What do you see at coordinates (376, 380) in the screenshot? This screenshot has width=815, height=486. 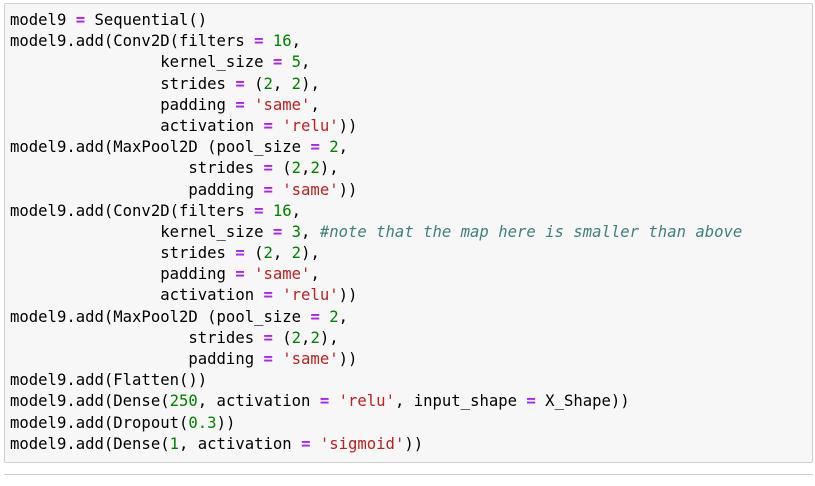 I see `code-line: model9.add(Flatten())` at bounding box center [376, 380].